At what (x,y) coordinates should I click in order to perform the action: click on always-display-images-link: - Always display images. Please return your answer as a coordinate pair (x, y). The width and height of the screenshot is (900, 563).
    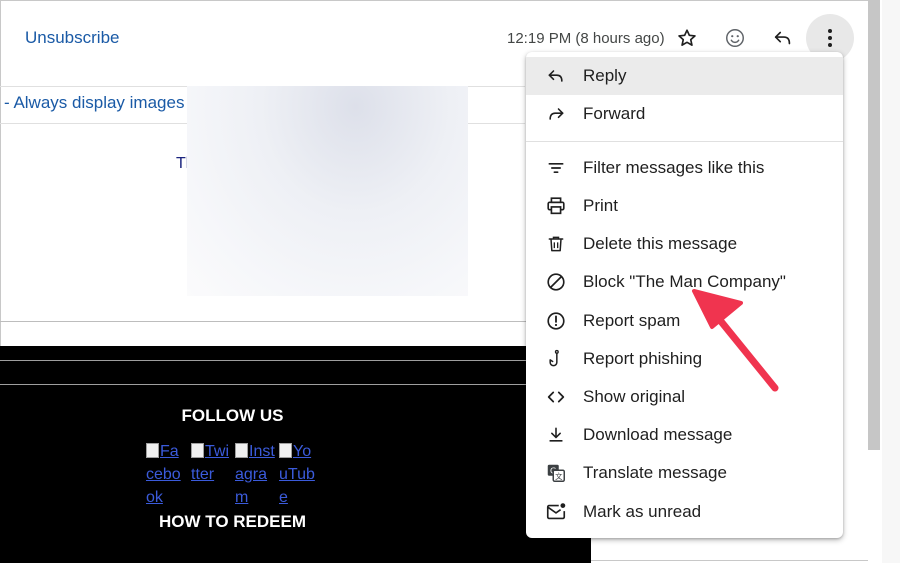
    Looking at the image, I should click on (94, 103).